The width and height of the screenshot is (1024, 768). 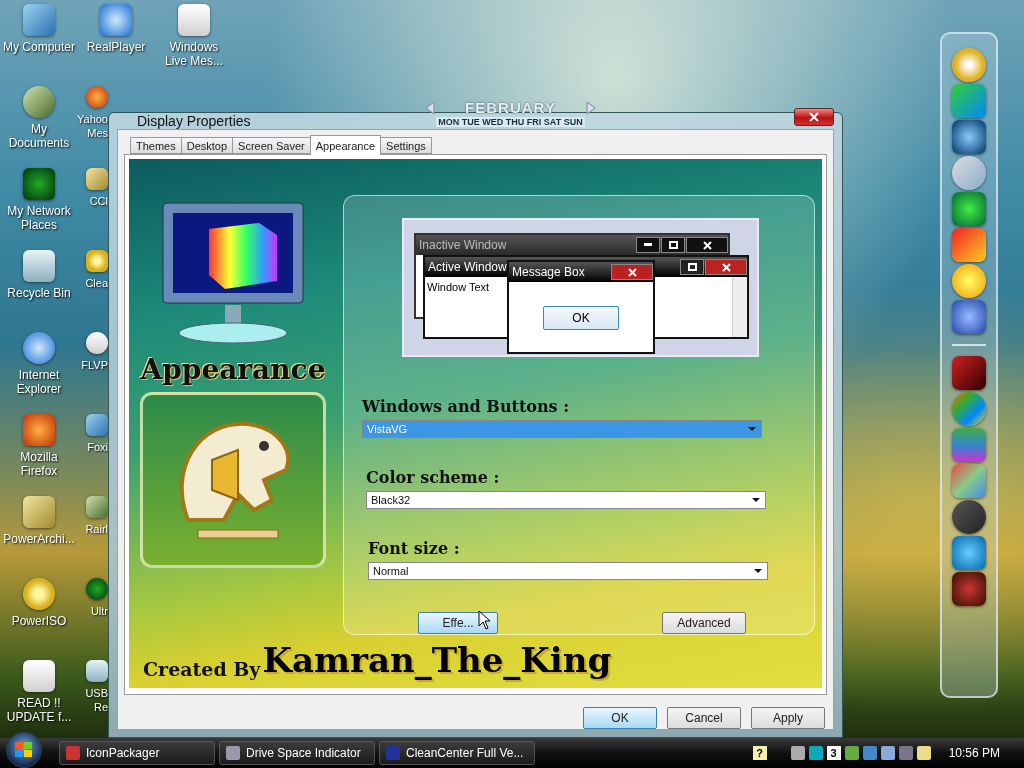 I want to click on tray-badge-icon: 3, so click(x=833, y=753).